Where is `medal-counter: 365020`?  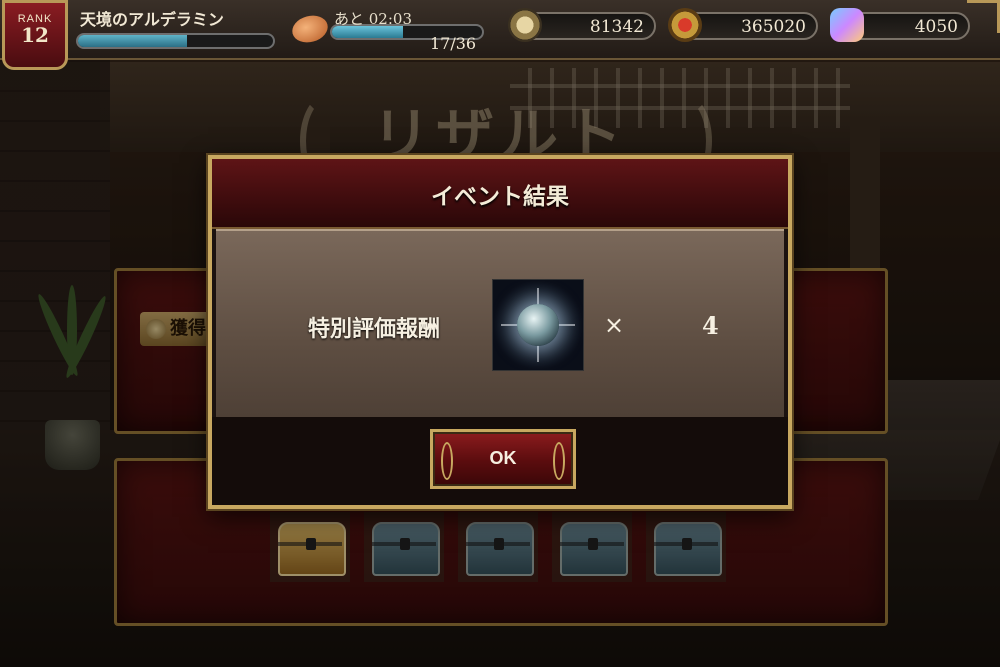 medal-counter: 365020 is located at coordinates (743, 25).